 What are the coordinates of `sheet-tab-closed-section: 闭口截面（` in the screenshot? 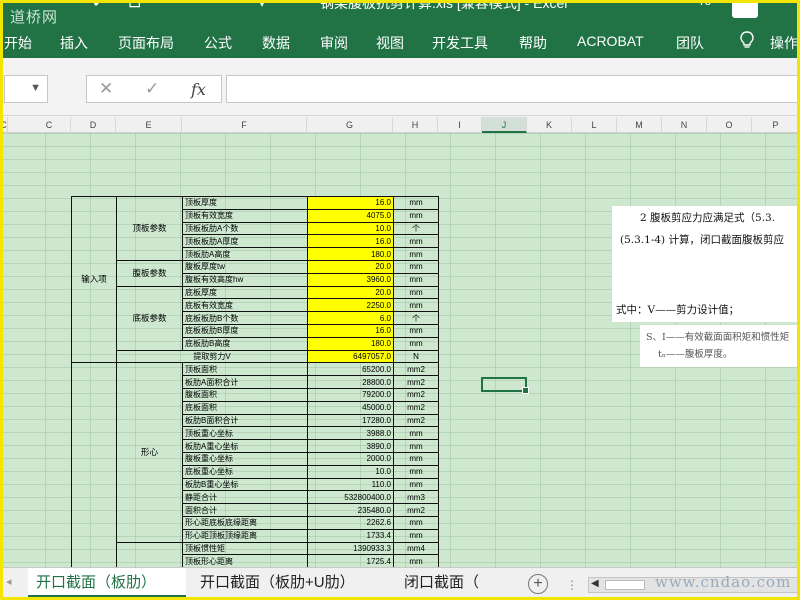 It's located at (457, 583).